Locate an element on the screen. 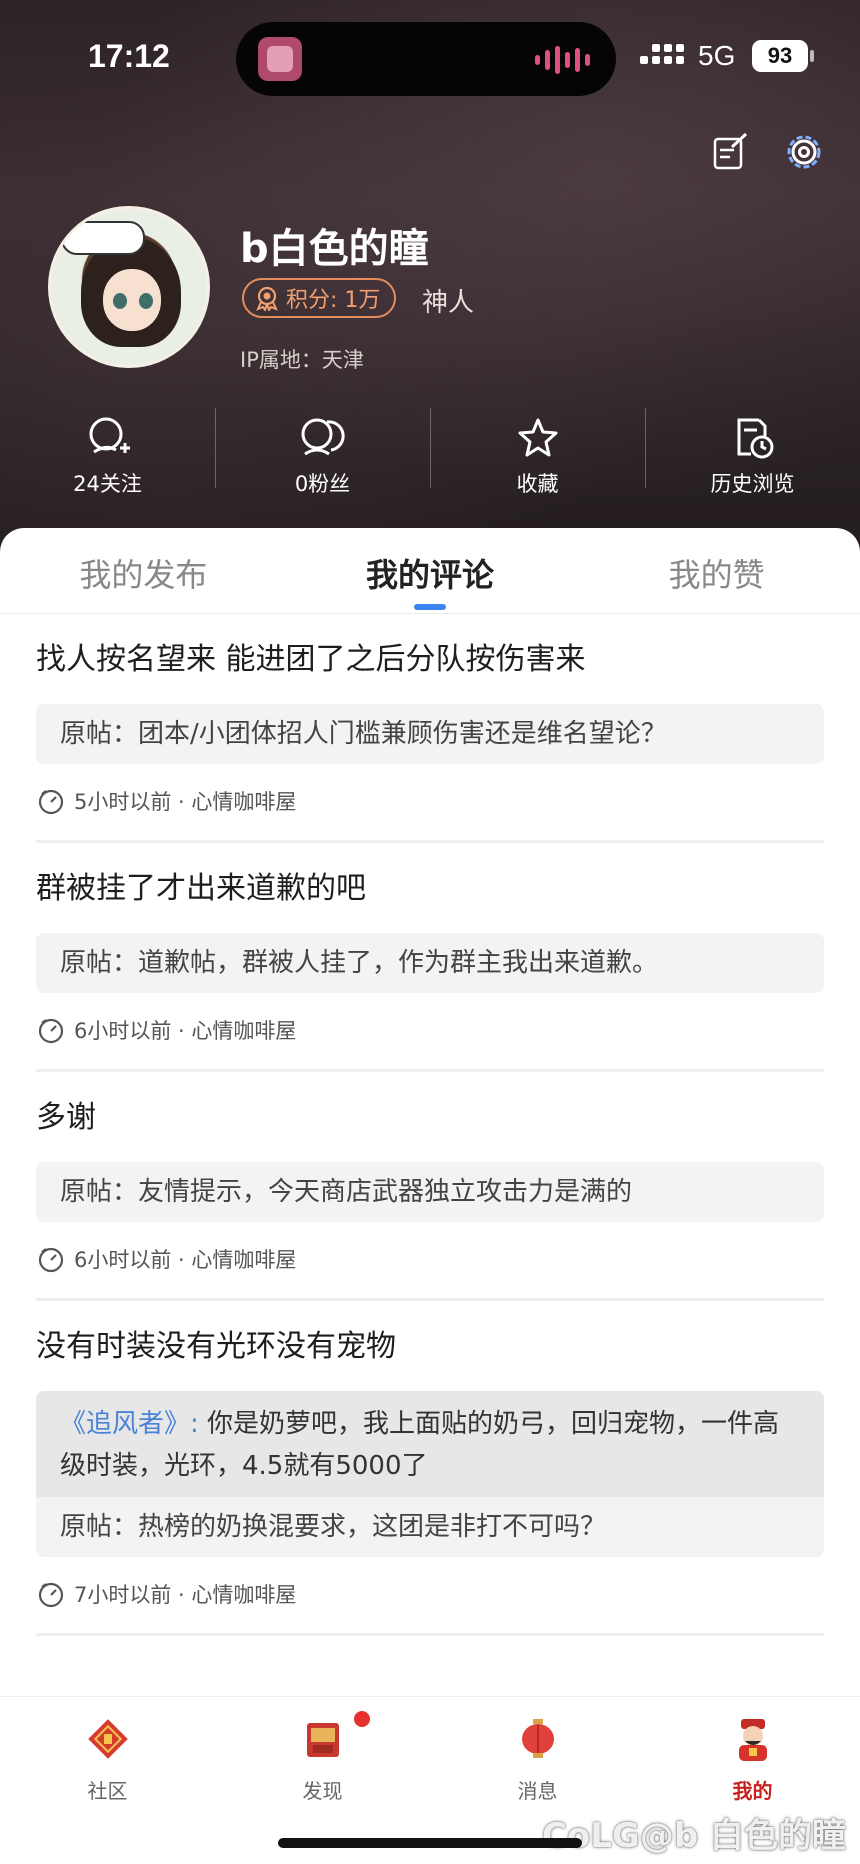  notification-badge is located at coordinates (362, 1719).